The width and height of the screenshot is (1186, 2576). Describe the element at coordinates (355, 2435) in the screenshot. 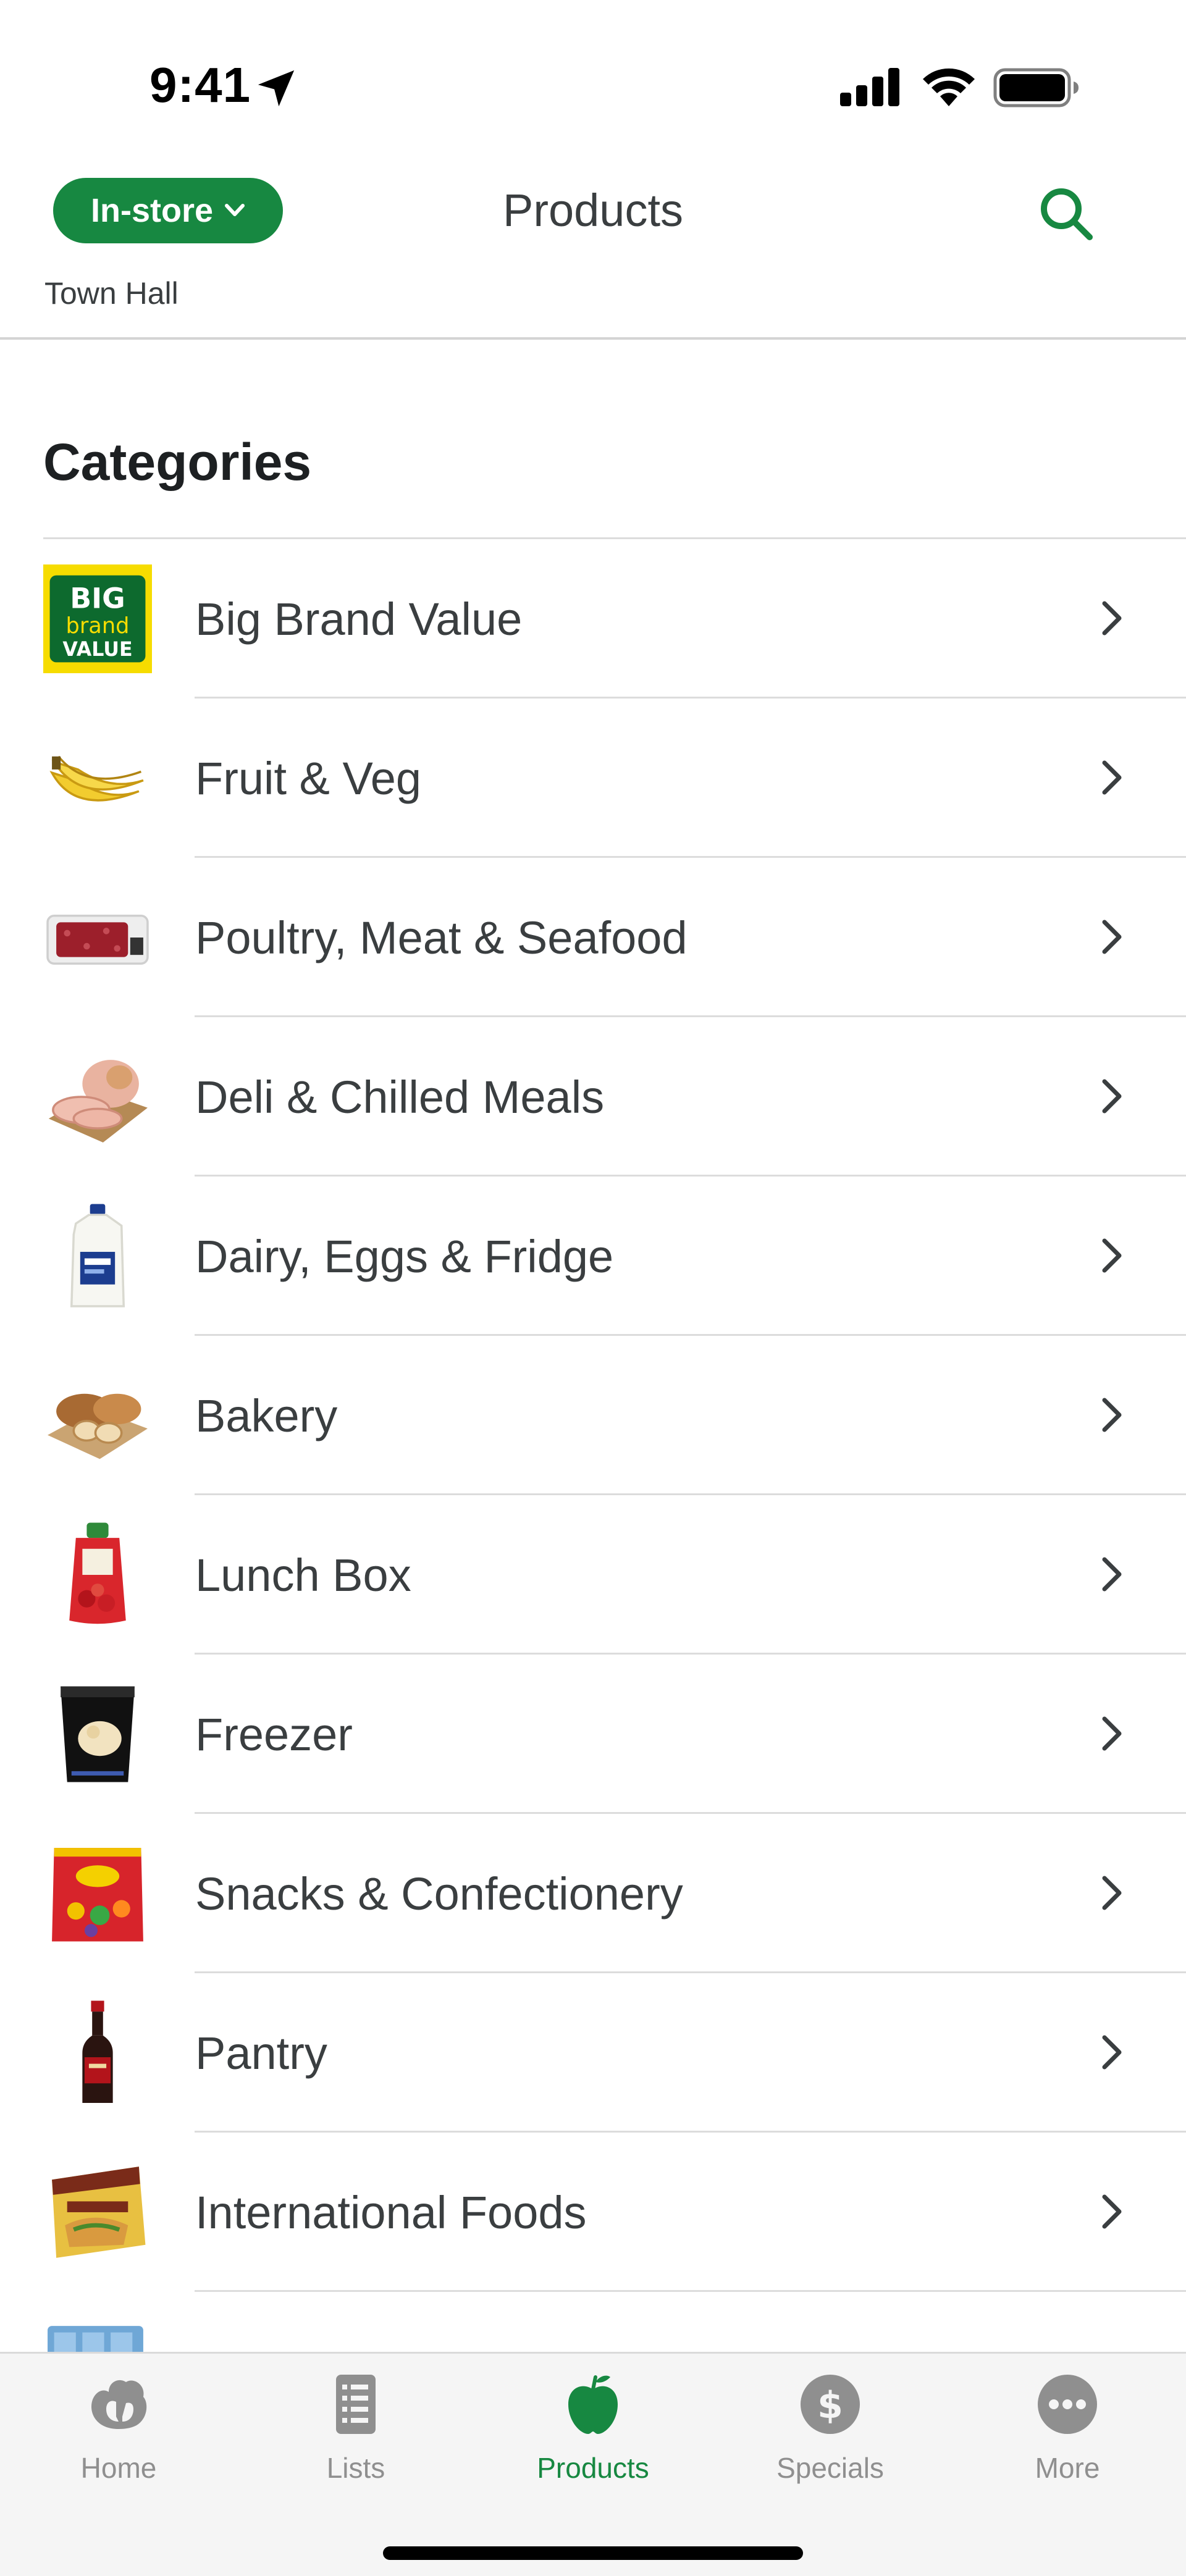

I see `tab-lists: Lists` at that location.